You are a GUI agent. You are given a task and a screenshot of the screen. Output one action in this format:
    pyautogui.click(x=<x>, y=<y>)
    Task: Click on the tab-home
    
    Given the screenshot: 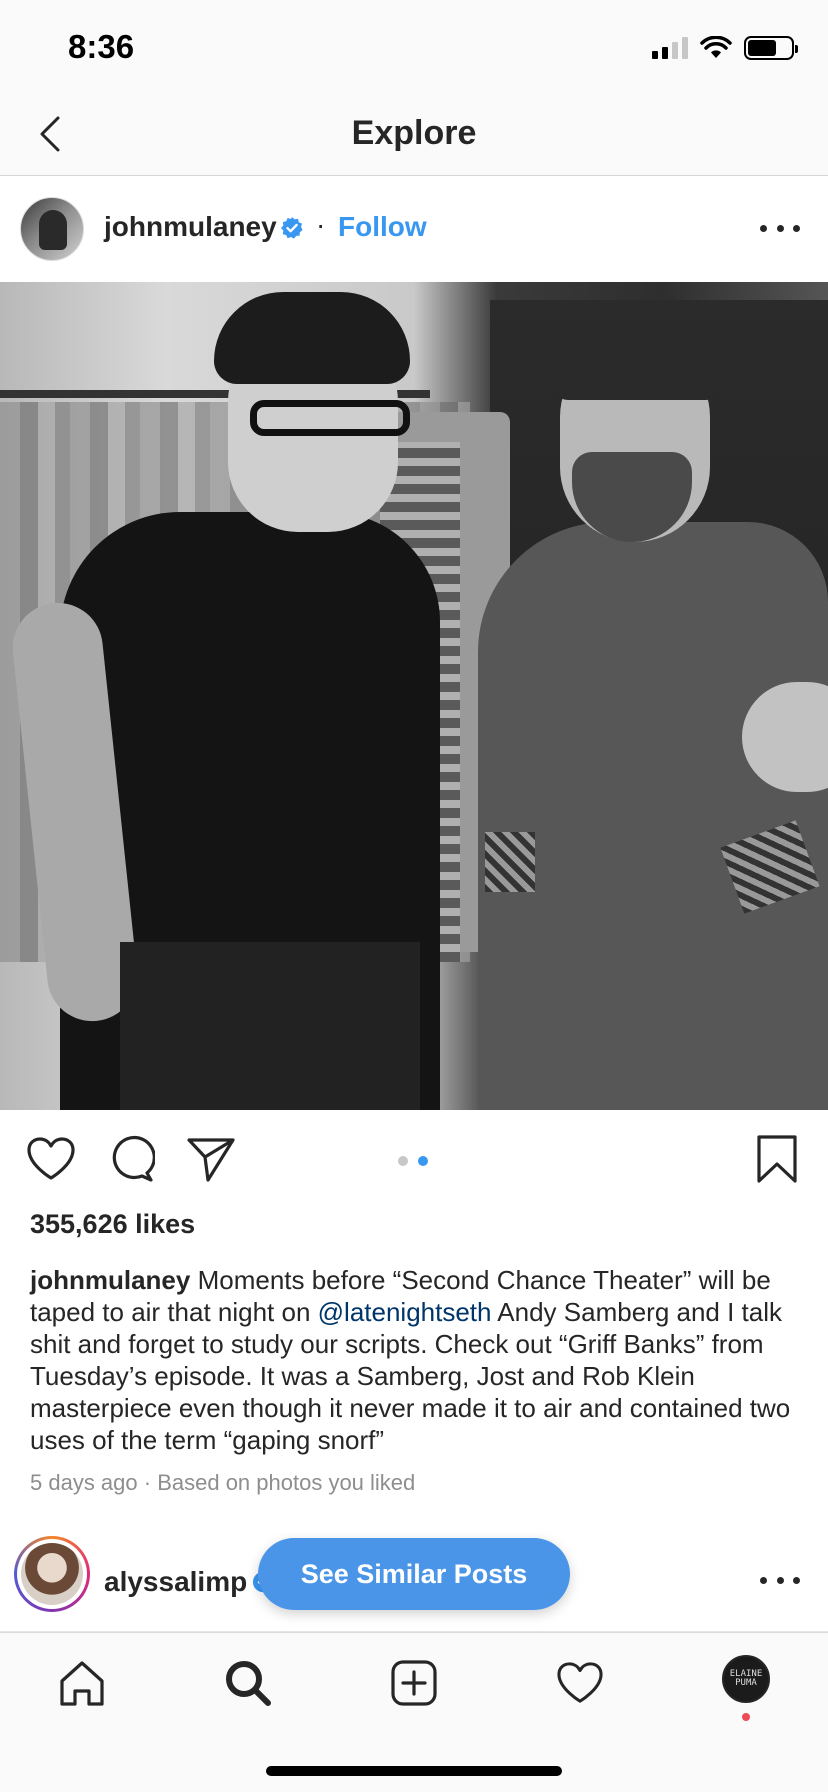 What is the action you would take?
    pyautogui.click(x=82, y=1683)
    